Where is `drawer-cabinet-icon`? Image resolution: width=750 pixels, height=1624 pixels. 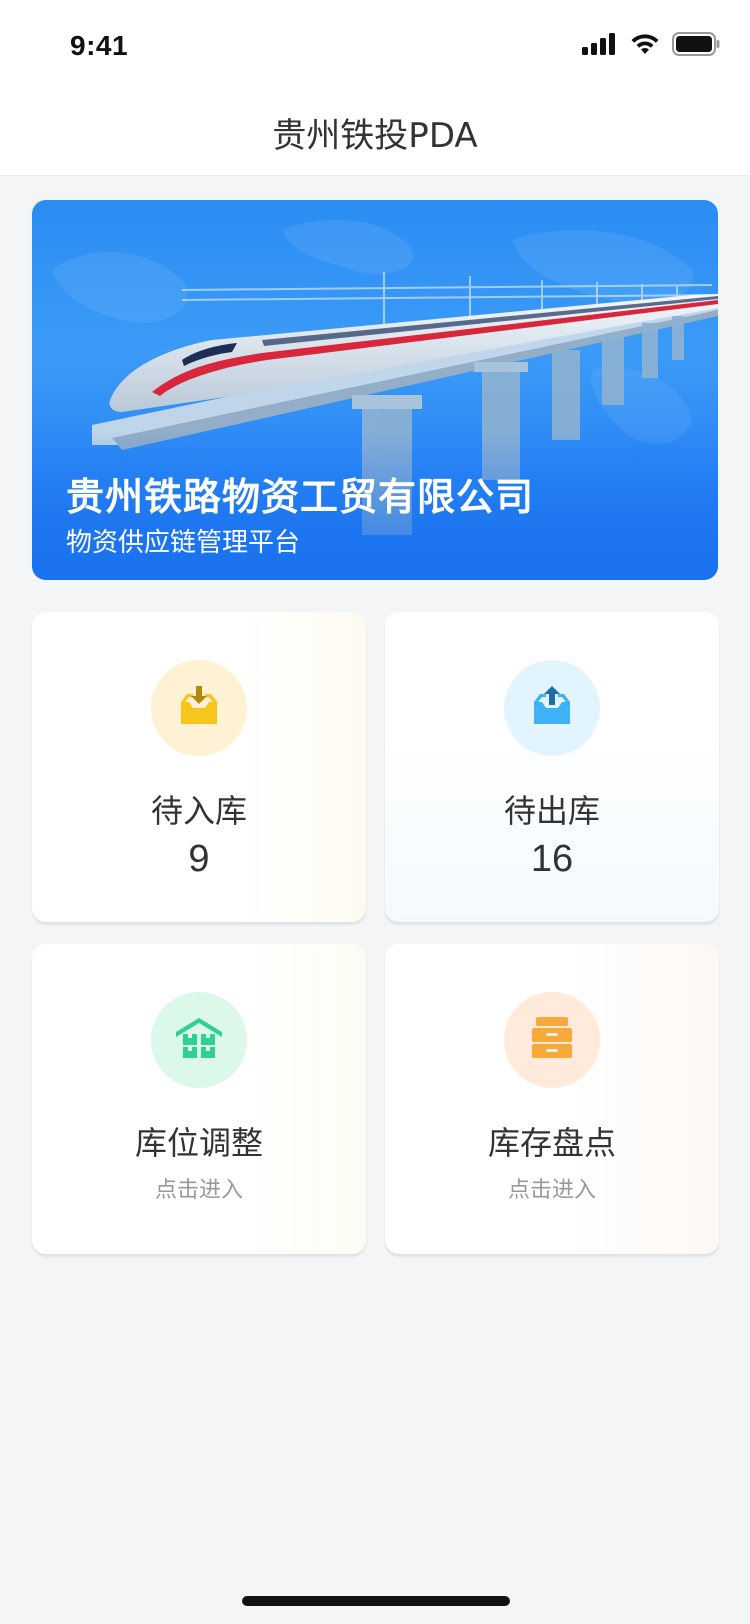 drawer-cabinet-icon is located at coordinates (552, 1040).